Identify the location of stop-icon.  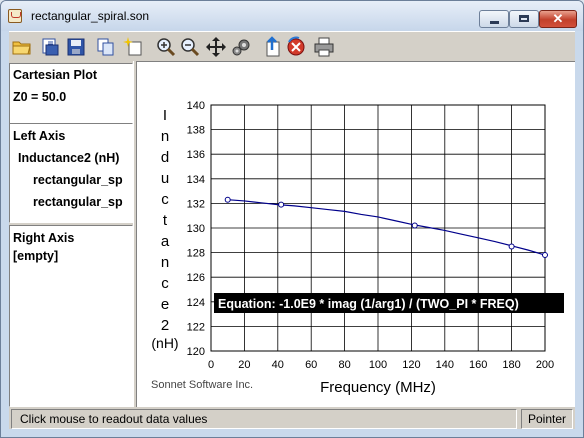
(296, 47).